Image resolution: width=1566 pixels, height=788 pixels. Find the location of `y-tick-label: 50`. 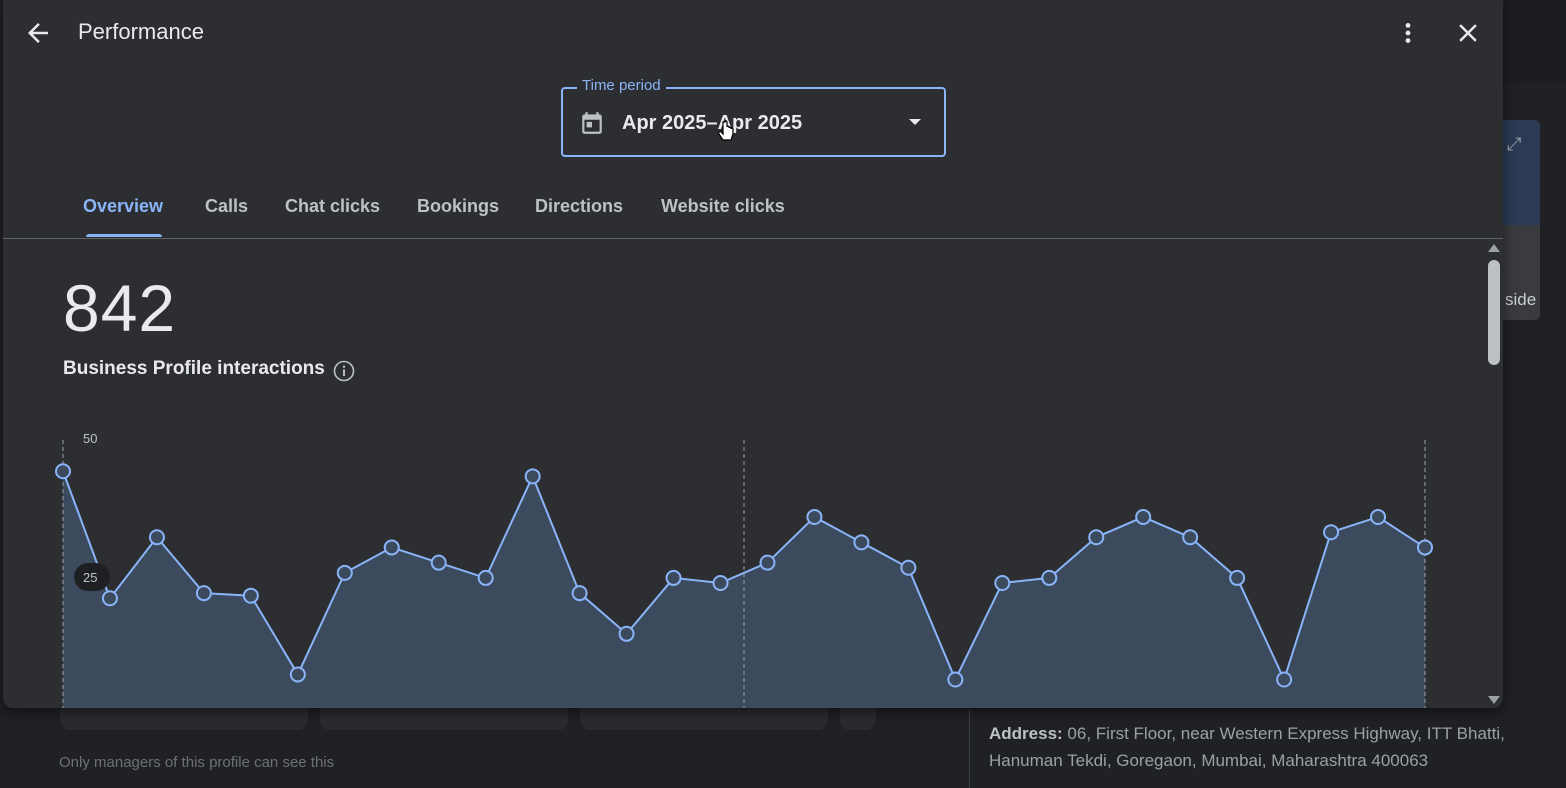

y-tick-label: 50 is located at coordinates (90, 438).